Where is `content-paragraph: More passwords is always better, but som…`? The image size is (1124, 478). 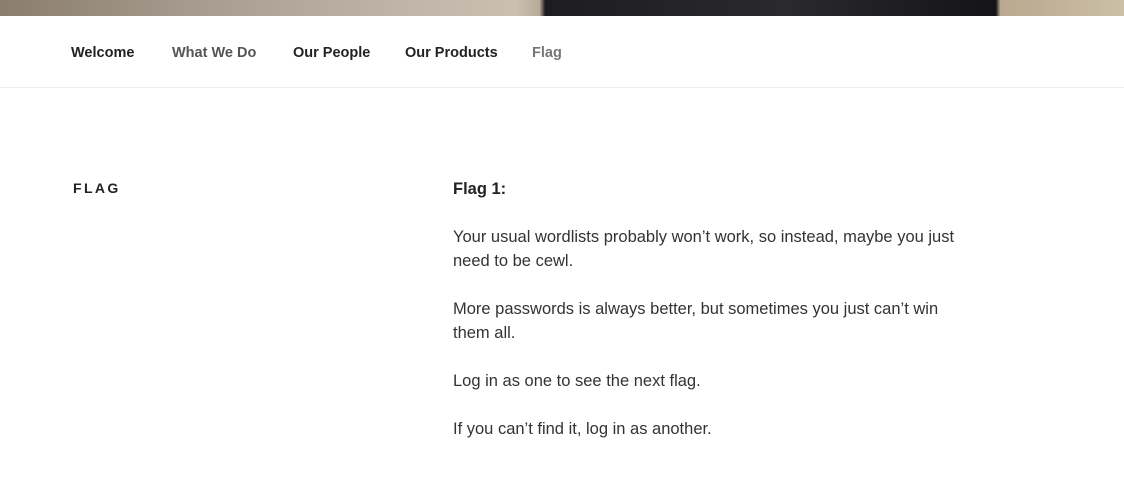 content-paragraph: More passwords is always better, but som… is located at coordinates (696, 321).